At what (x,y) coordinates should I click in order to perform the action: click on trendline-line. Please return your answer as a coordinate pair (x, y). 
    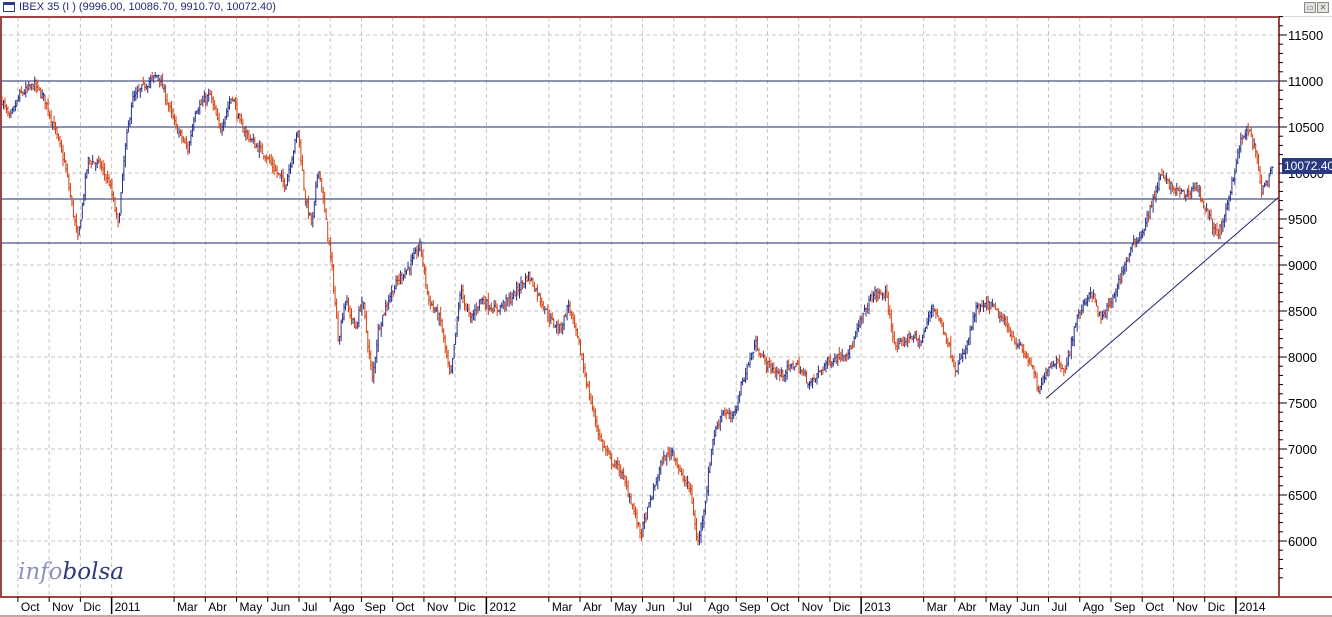
    Looking at the image, I should click on (1162, 297).